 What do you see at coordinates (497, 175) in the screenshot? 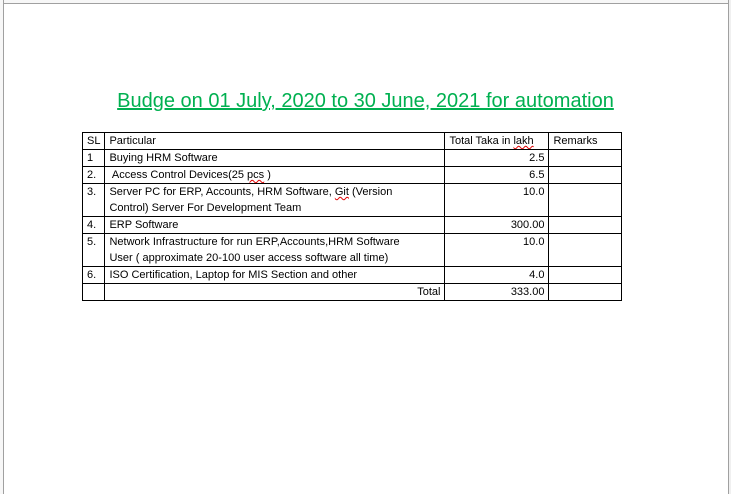
I see `cell-total: 6.5` at bounding box center [497, 175].